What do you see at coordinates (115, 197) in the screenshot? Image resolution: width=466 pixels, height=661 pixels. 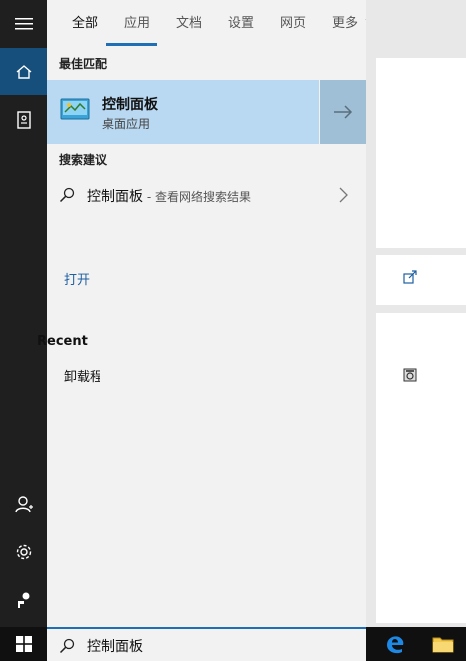 I see `suggestion-term: 控制面板` at bounding box center [115, 197].